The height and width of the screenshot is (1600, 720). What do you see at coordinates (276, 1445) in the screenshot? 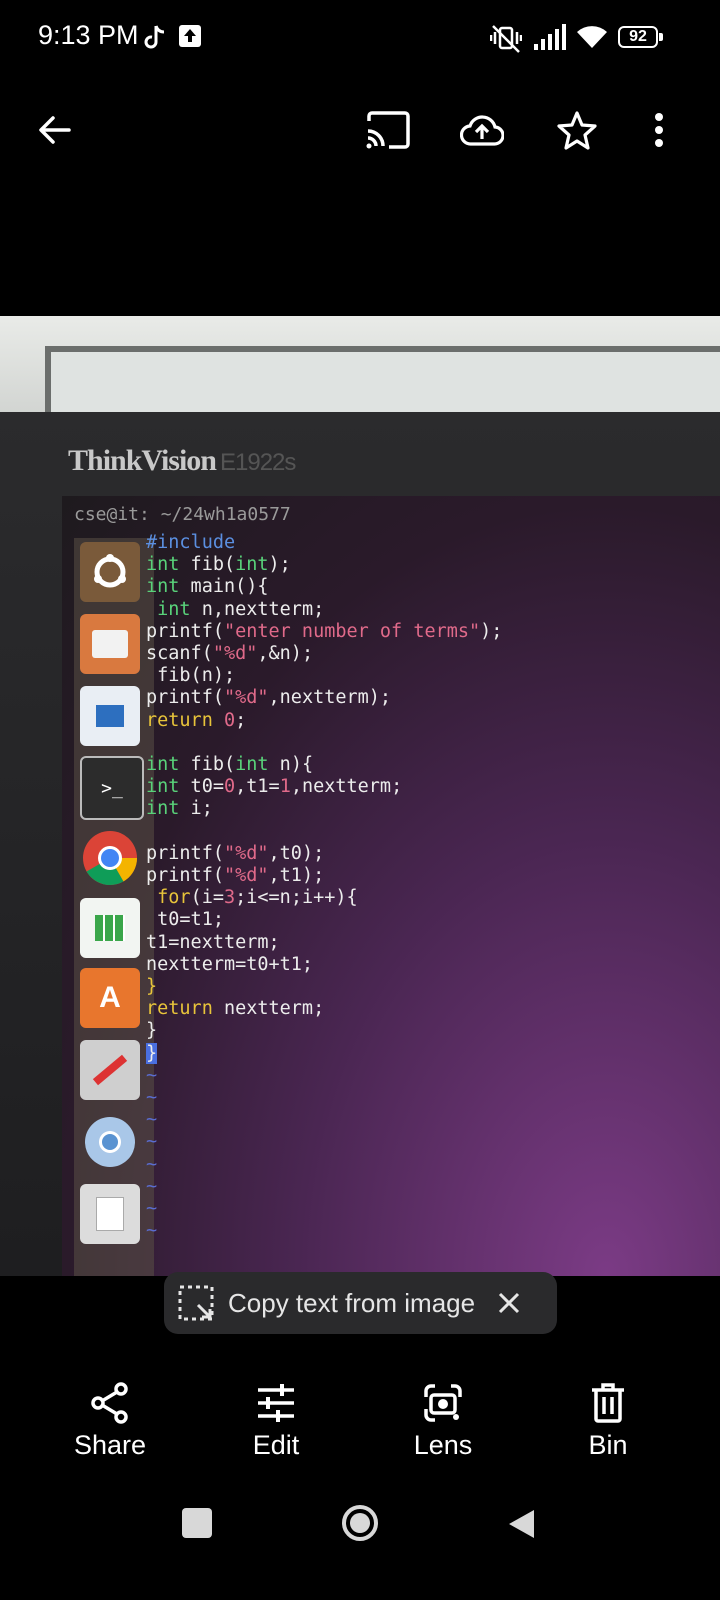
I see `edit-label: Edit` at bounding box center [276, 1445].